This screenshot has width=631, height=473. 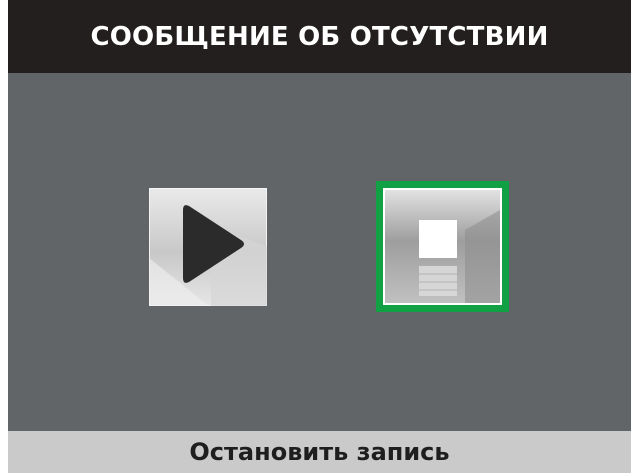 What do you see at coordinates (208, 255) in the screenshot?
I see `play-icon` at bounding box center [208, 255].